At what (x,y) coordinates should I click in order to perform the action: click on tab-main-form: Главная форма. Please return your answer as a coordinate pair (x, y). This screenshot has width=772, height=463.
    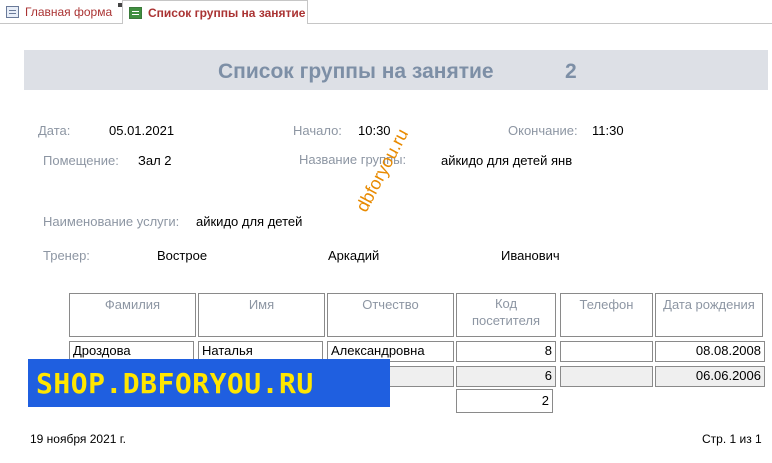
    Looking at the image, I should click on (61, 12).